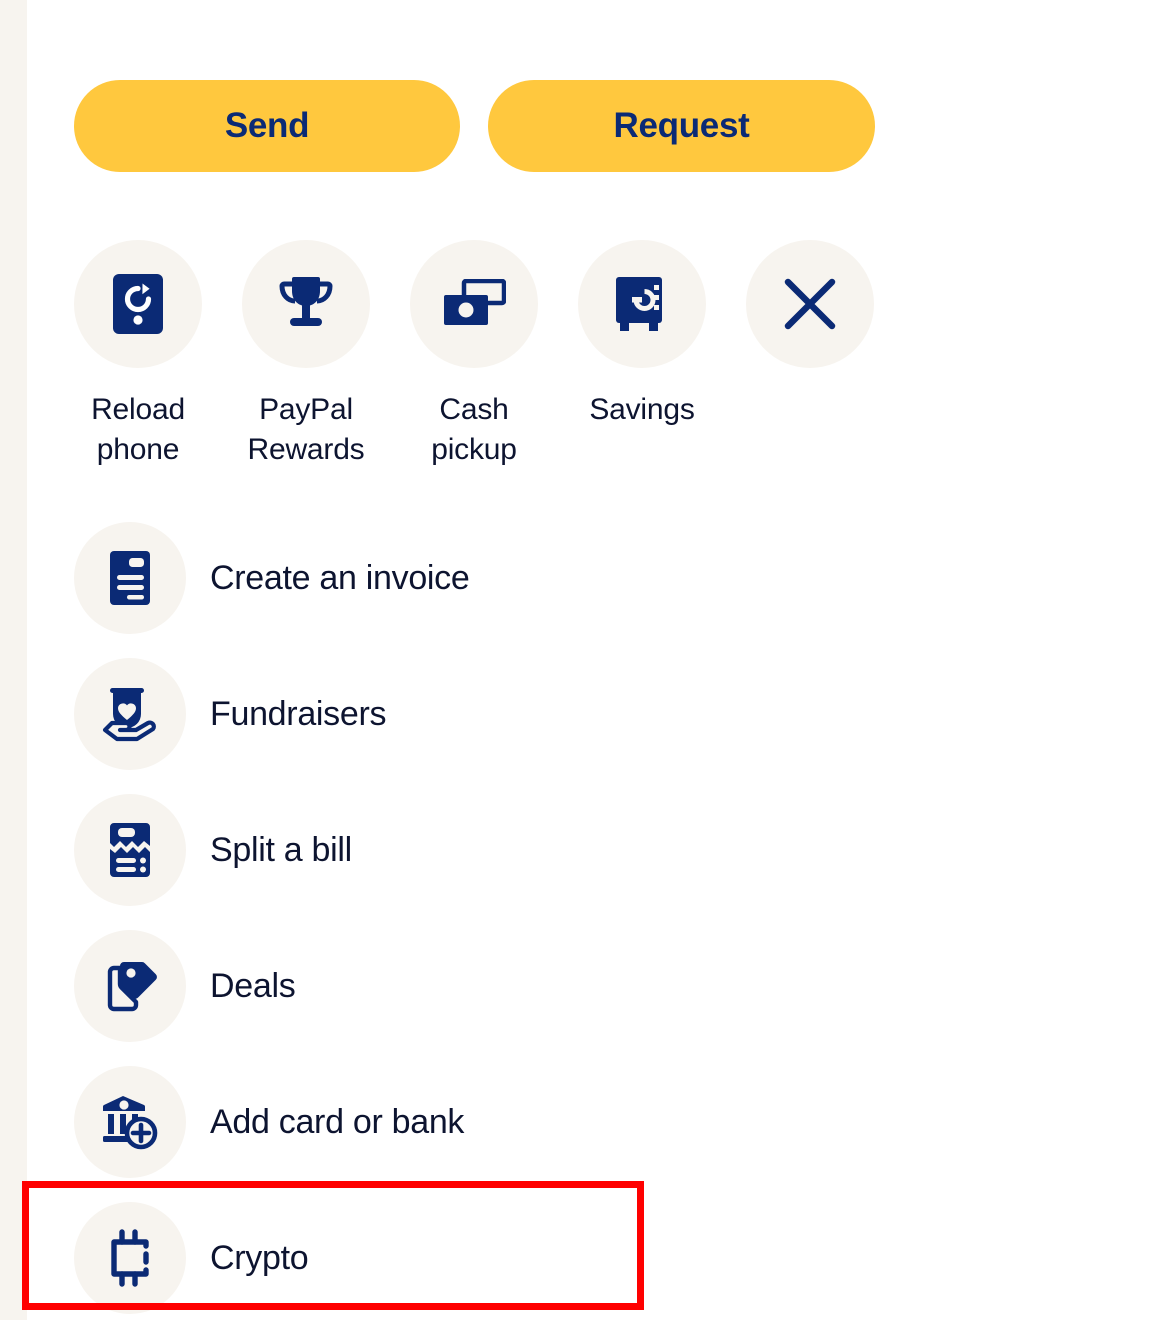 The width and height of the screenshot is (1174, 1320). What do you see at coordinates (574, 986) in the screenshot?
I see `list-item-deals: Deals` at bounding box center [574, 986].